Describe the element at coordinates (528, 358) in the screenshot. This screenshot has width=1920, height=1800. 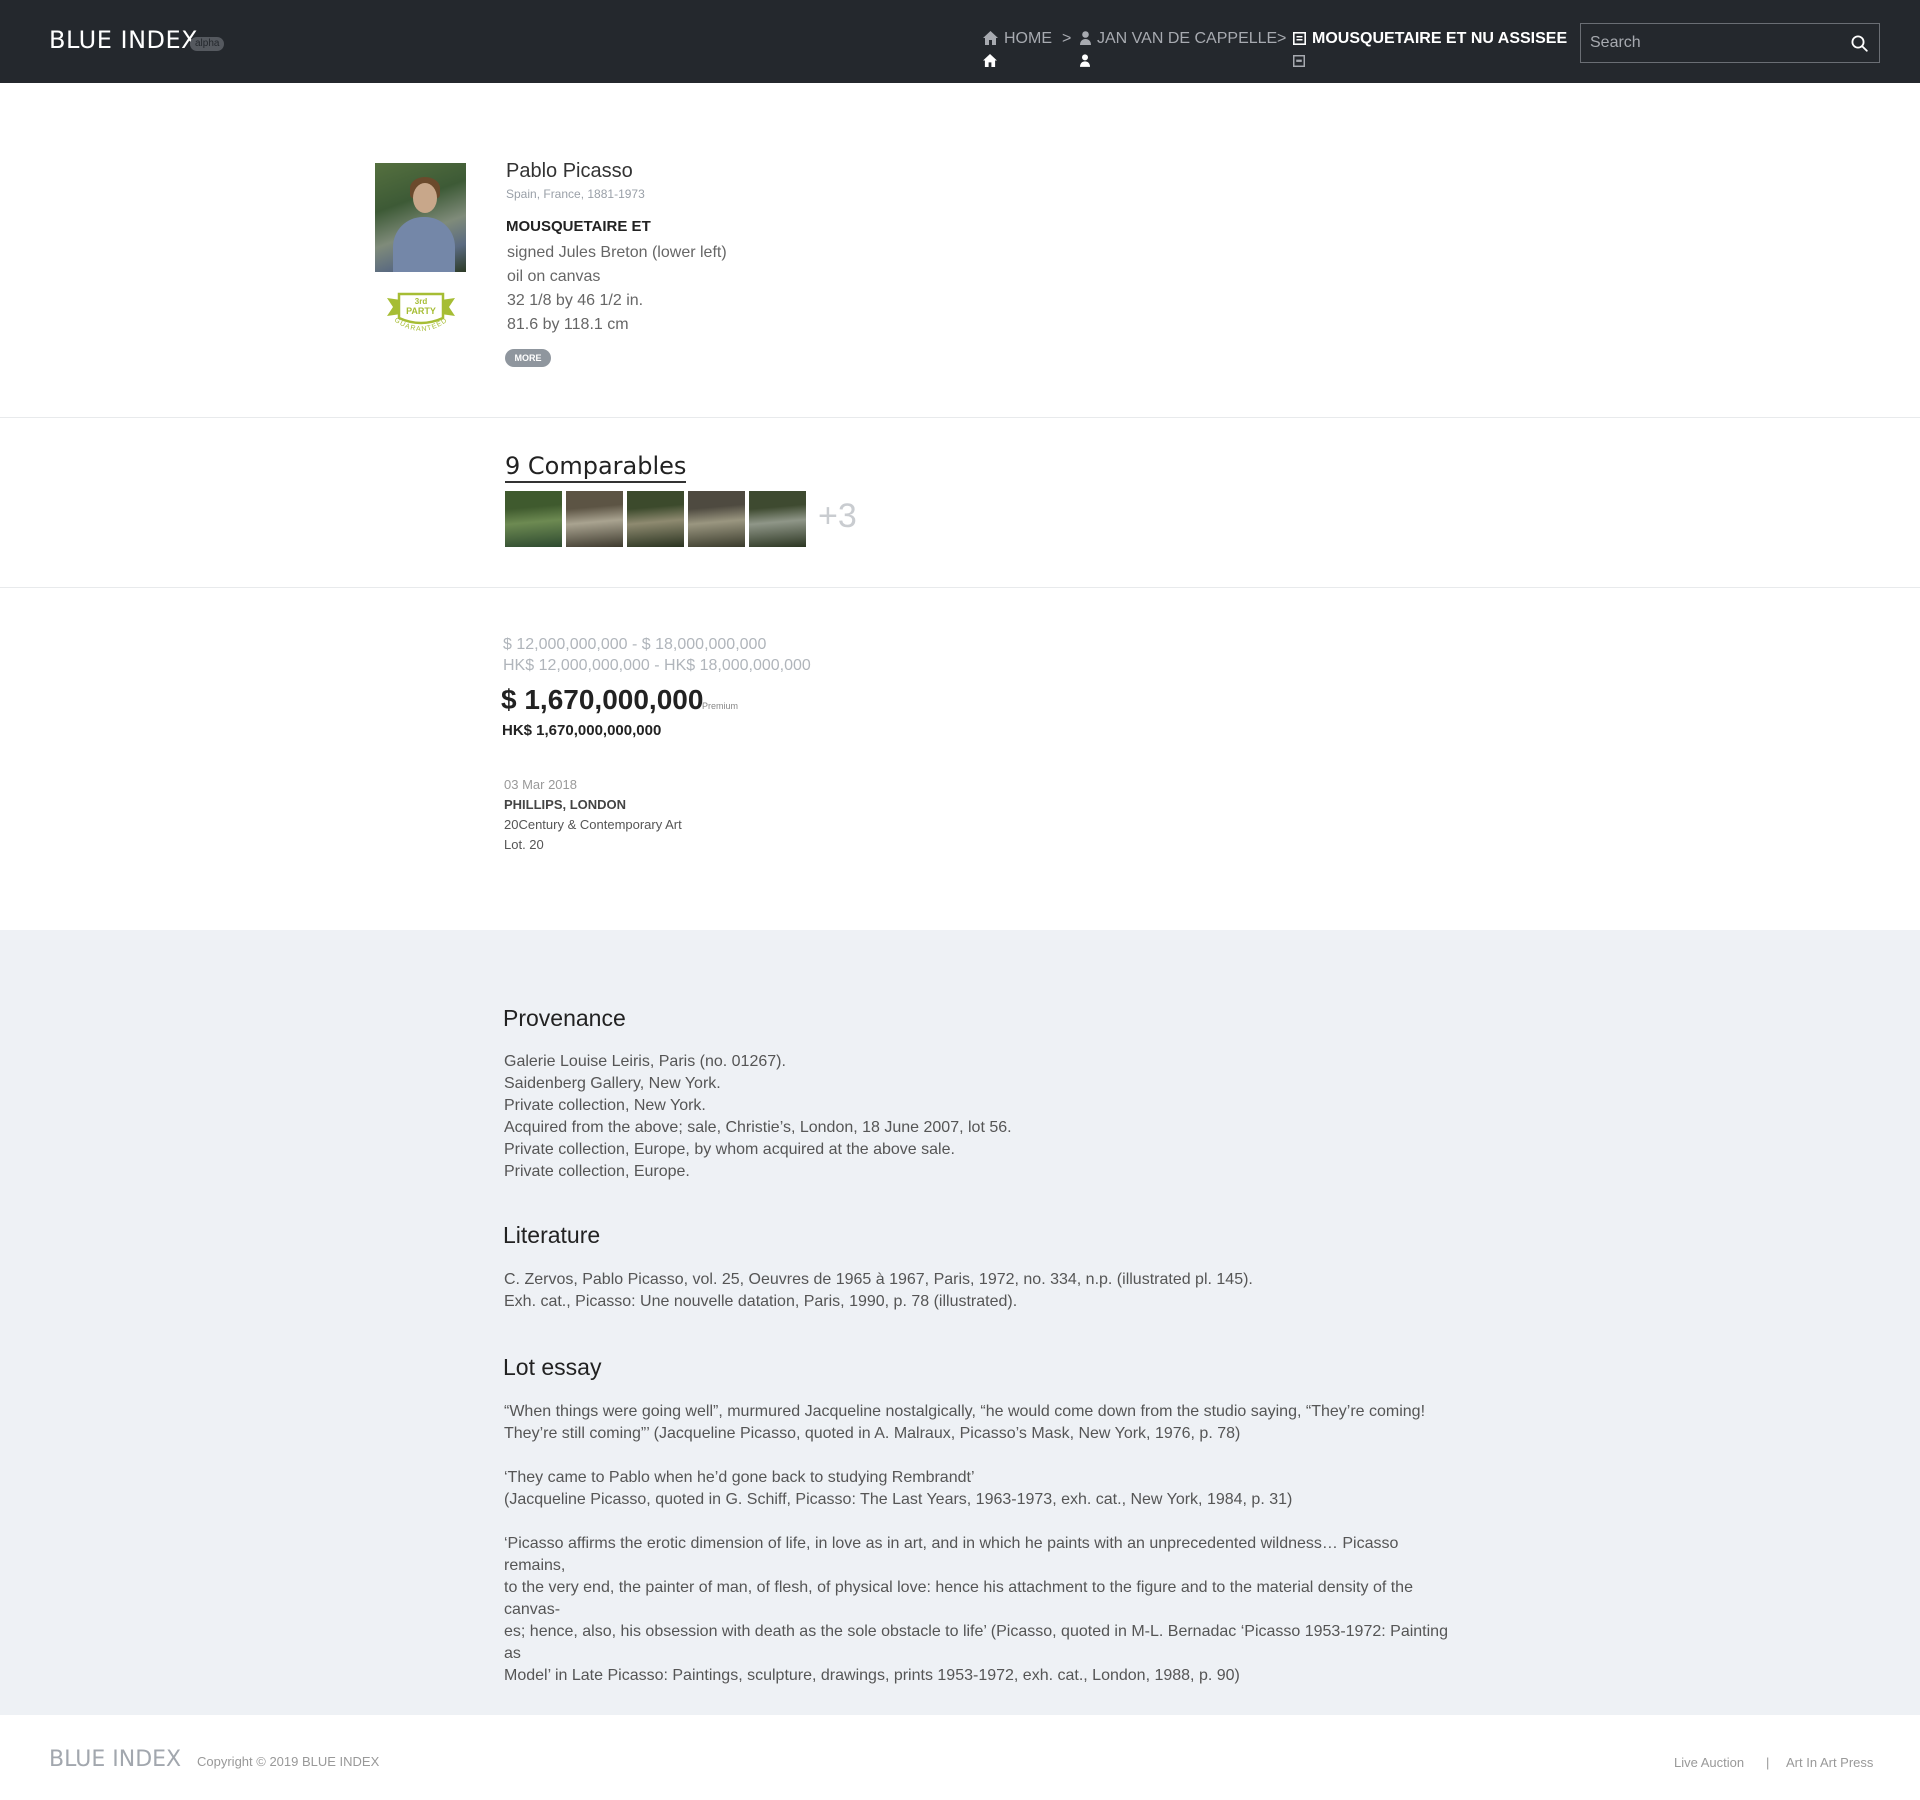
I see `more-button: MORE` at that location.